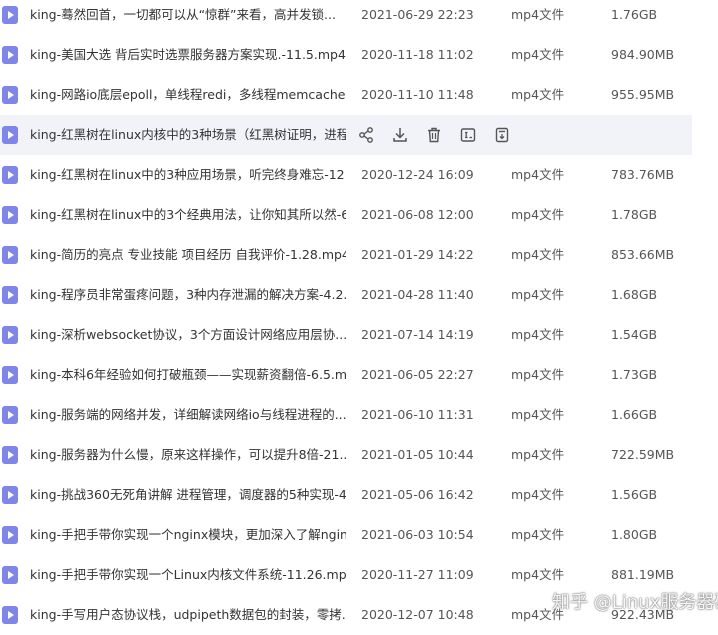 Image resolution: width=718 pixels, height=635 pixels. I want to click on file-modified-date: 2021-04-28 11:40, so click(417, 294).